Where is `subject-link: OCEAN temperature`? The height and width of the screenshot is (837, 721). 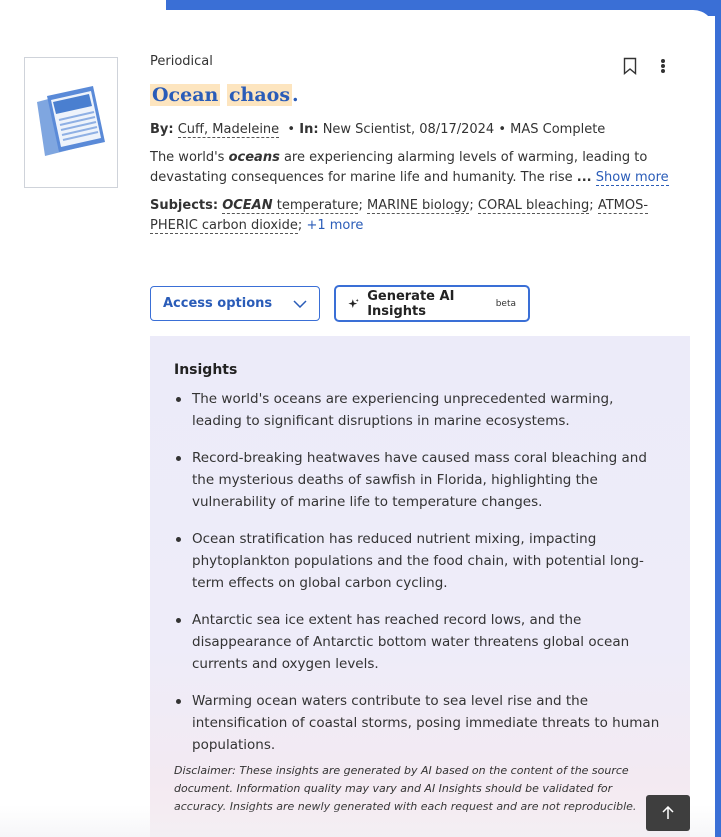
subject-link: OCEAN temperature is located at coordinates (290, 206).